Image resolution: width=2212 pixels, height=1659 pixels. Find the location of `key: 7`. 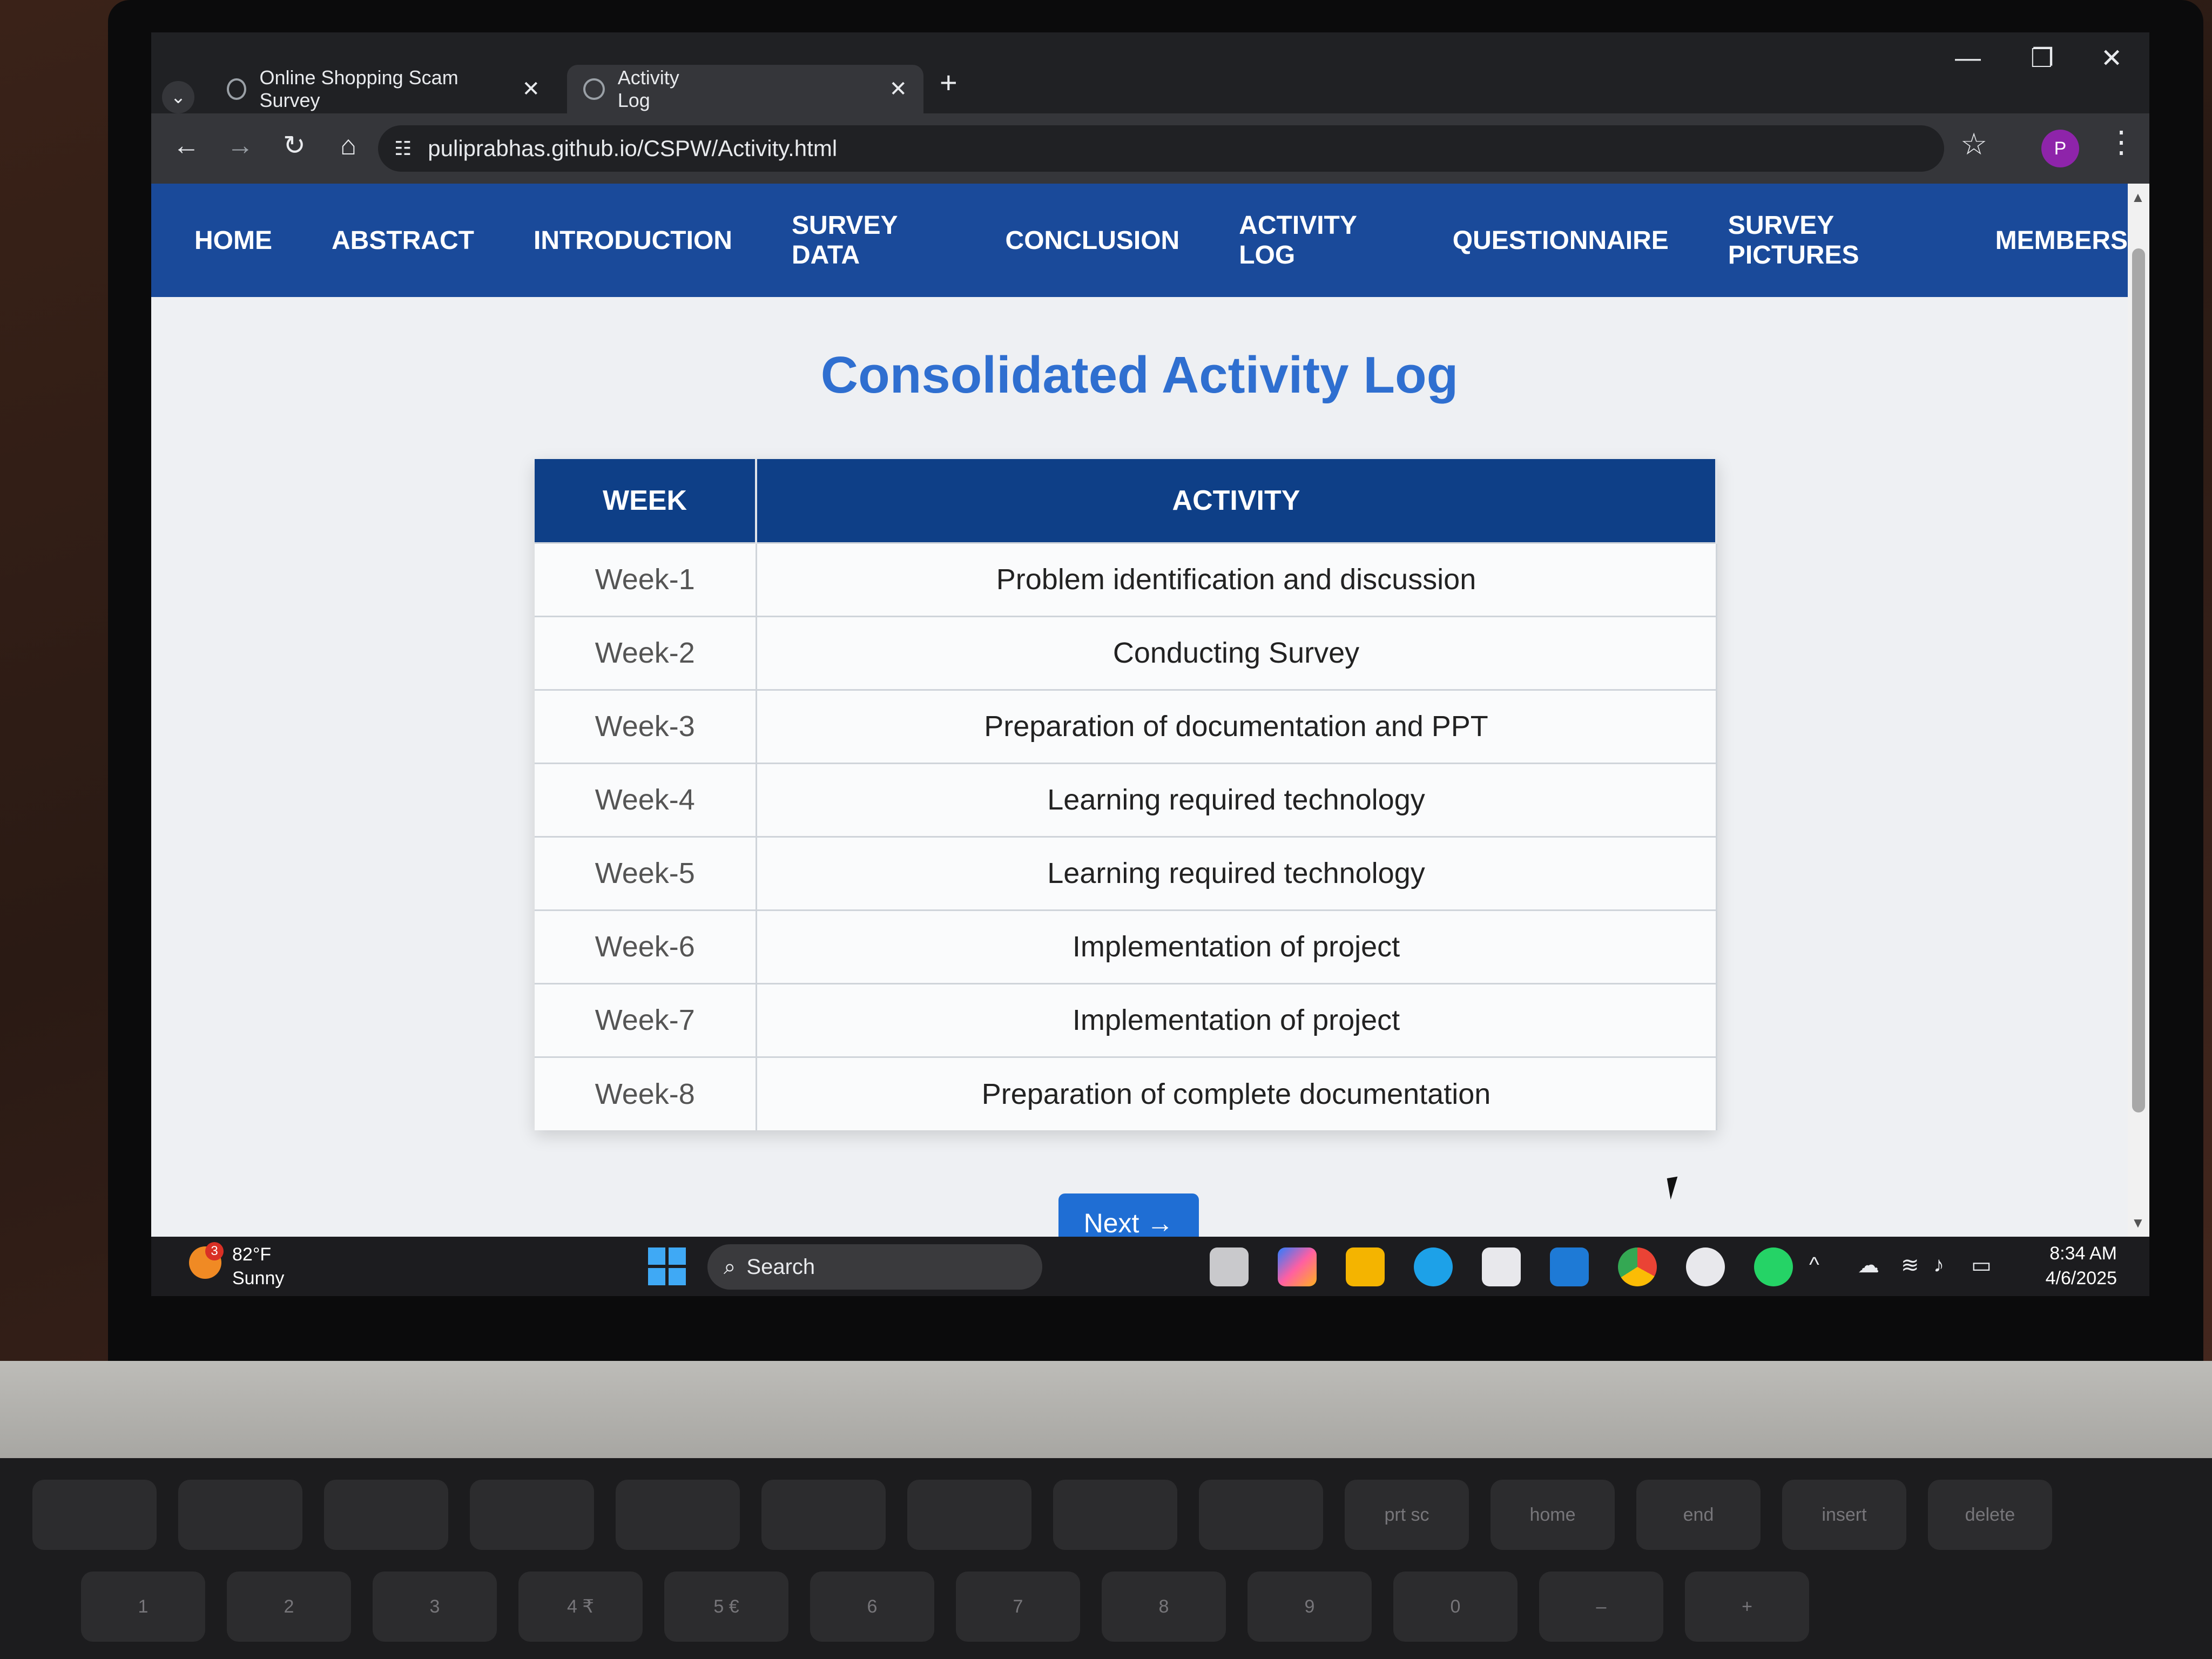

key: 7 is located at coordinates (1018, 1607).